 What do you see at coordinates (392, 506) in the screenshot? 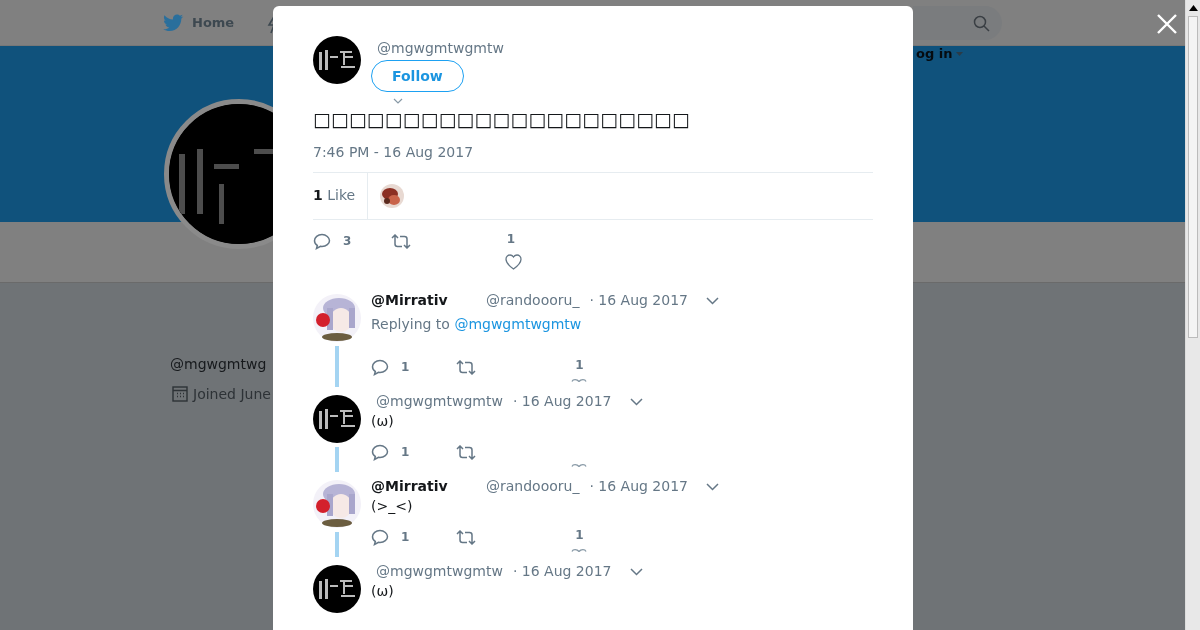
I see `reply-text: (>_<)` at bounding box center [392, 506].